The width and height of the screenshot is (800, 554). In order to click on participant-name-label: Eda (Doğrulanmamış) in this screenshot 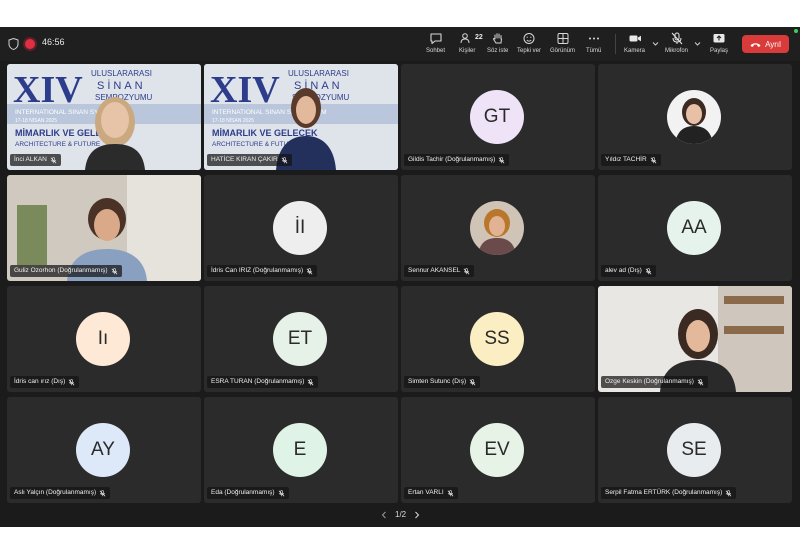, I will do `click(248, 493)`.